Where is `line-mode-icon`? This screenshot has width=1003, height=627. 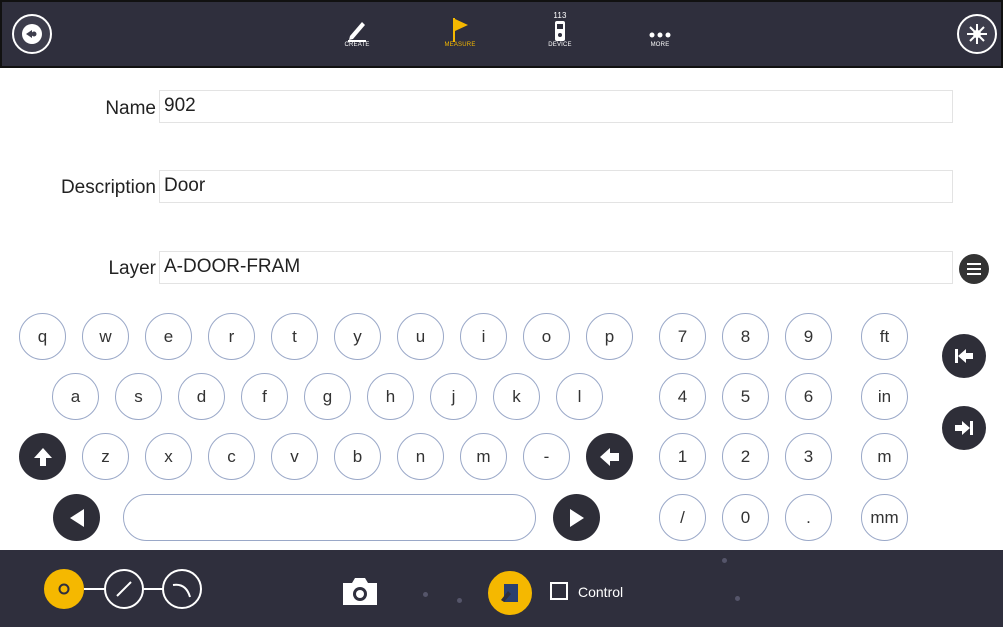
line-mode-icon is located at coordinates (124, 589).